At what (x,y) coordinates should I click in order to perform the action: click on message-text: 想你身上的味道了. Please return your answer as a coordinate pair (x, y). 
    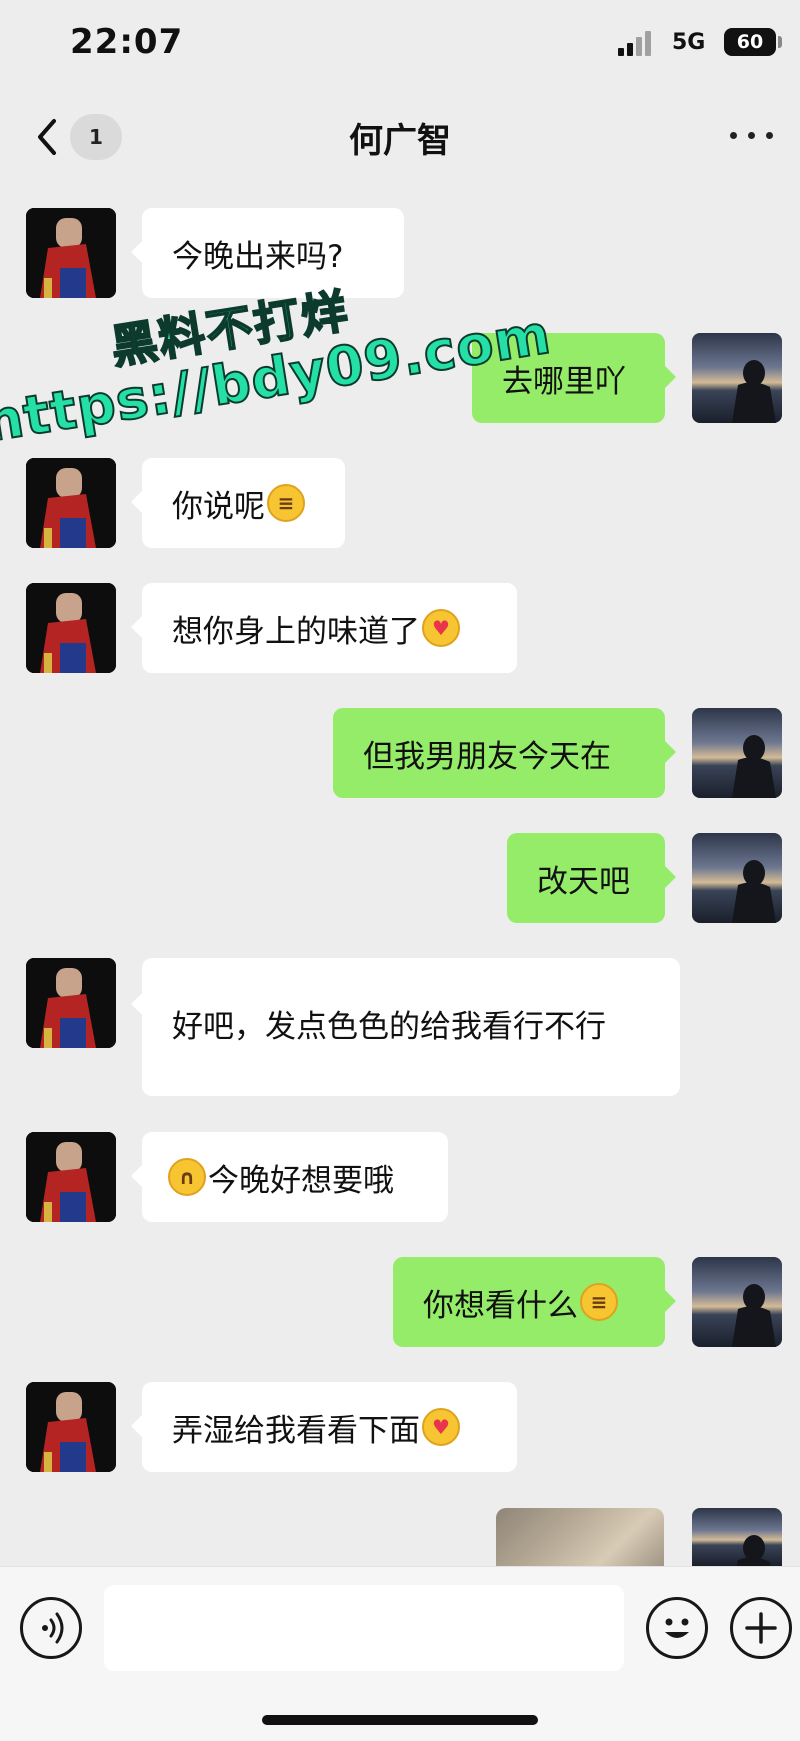
    Looking at the image, I should click on (296, 631).